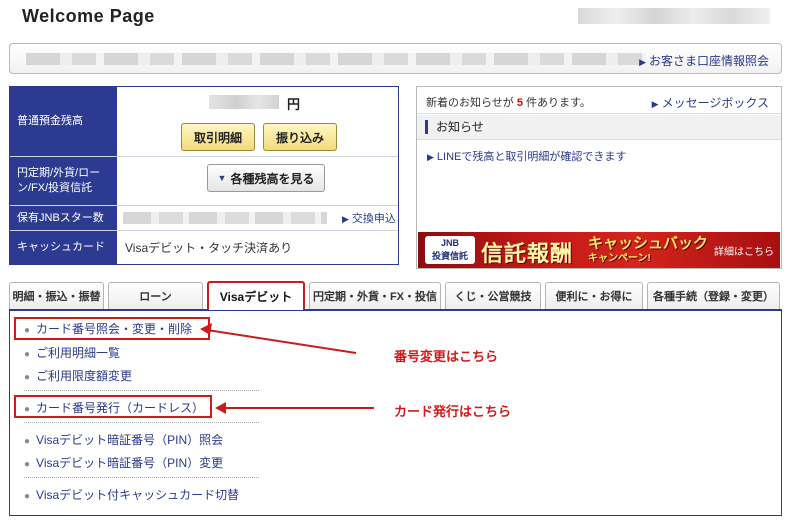 This screenshot has width=800, height=527. Describe the element at coordinates (130, 440) in the screenshot. I see `menu-item-label: Visaデビット暗証番号（PIN）照会` at that location.